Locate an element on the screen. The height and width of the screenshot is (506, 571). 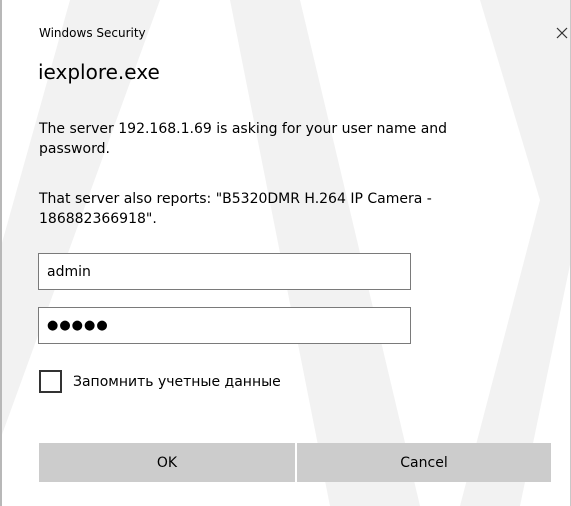
username-value: admin is located at coordinates (69, 271).